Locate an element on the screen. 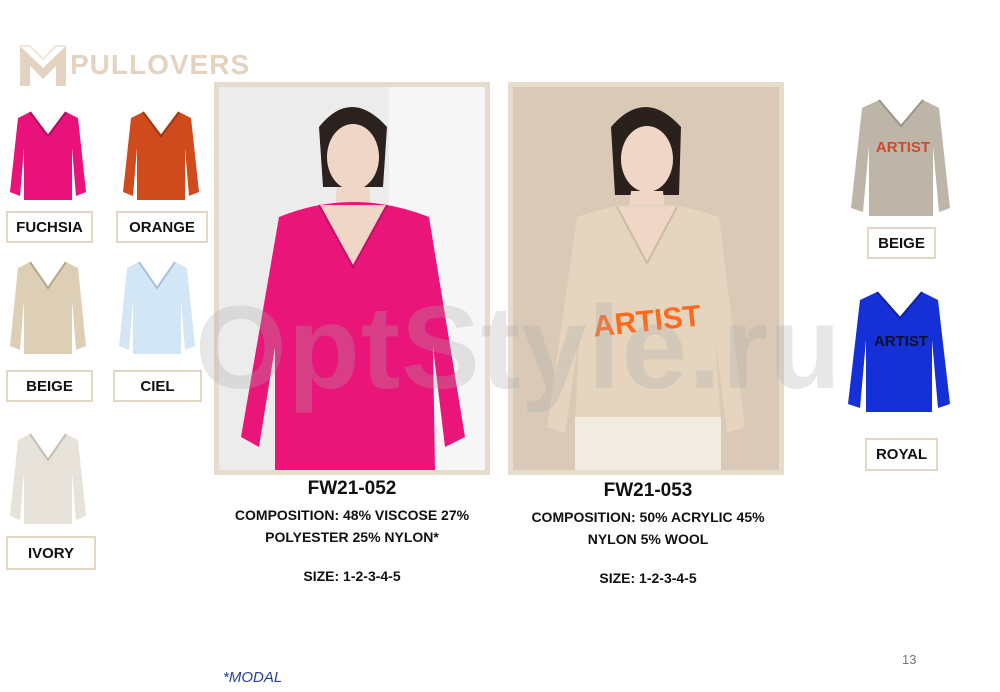  model-fuchsia-image is located at coordinates (352, 278).